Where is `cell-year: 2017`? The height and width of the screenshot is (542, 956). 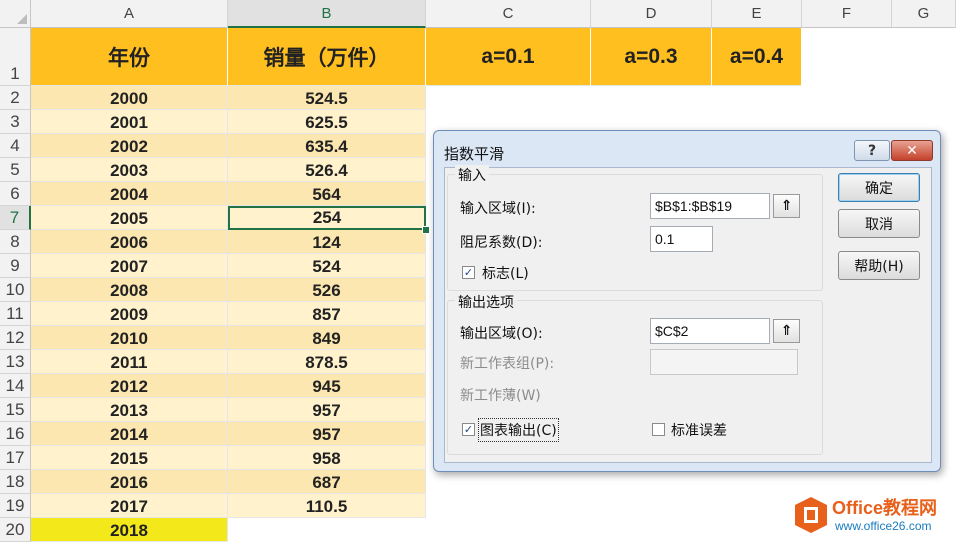
cell-year: 2017 is located at coordinates (129, 506).